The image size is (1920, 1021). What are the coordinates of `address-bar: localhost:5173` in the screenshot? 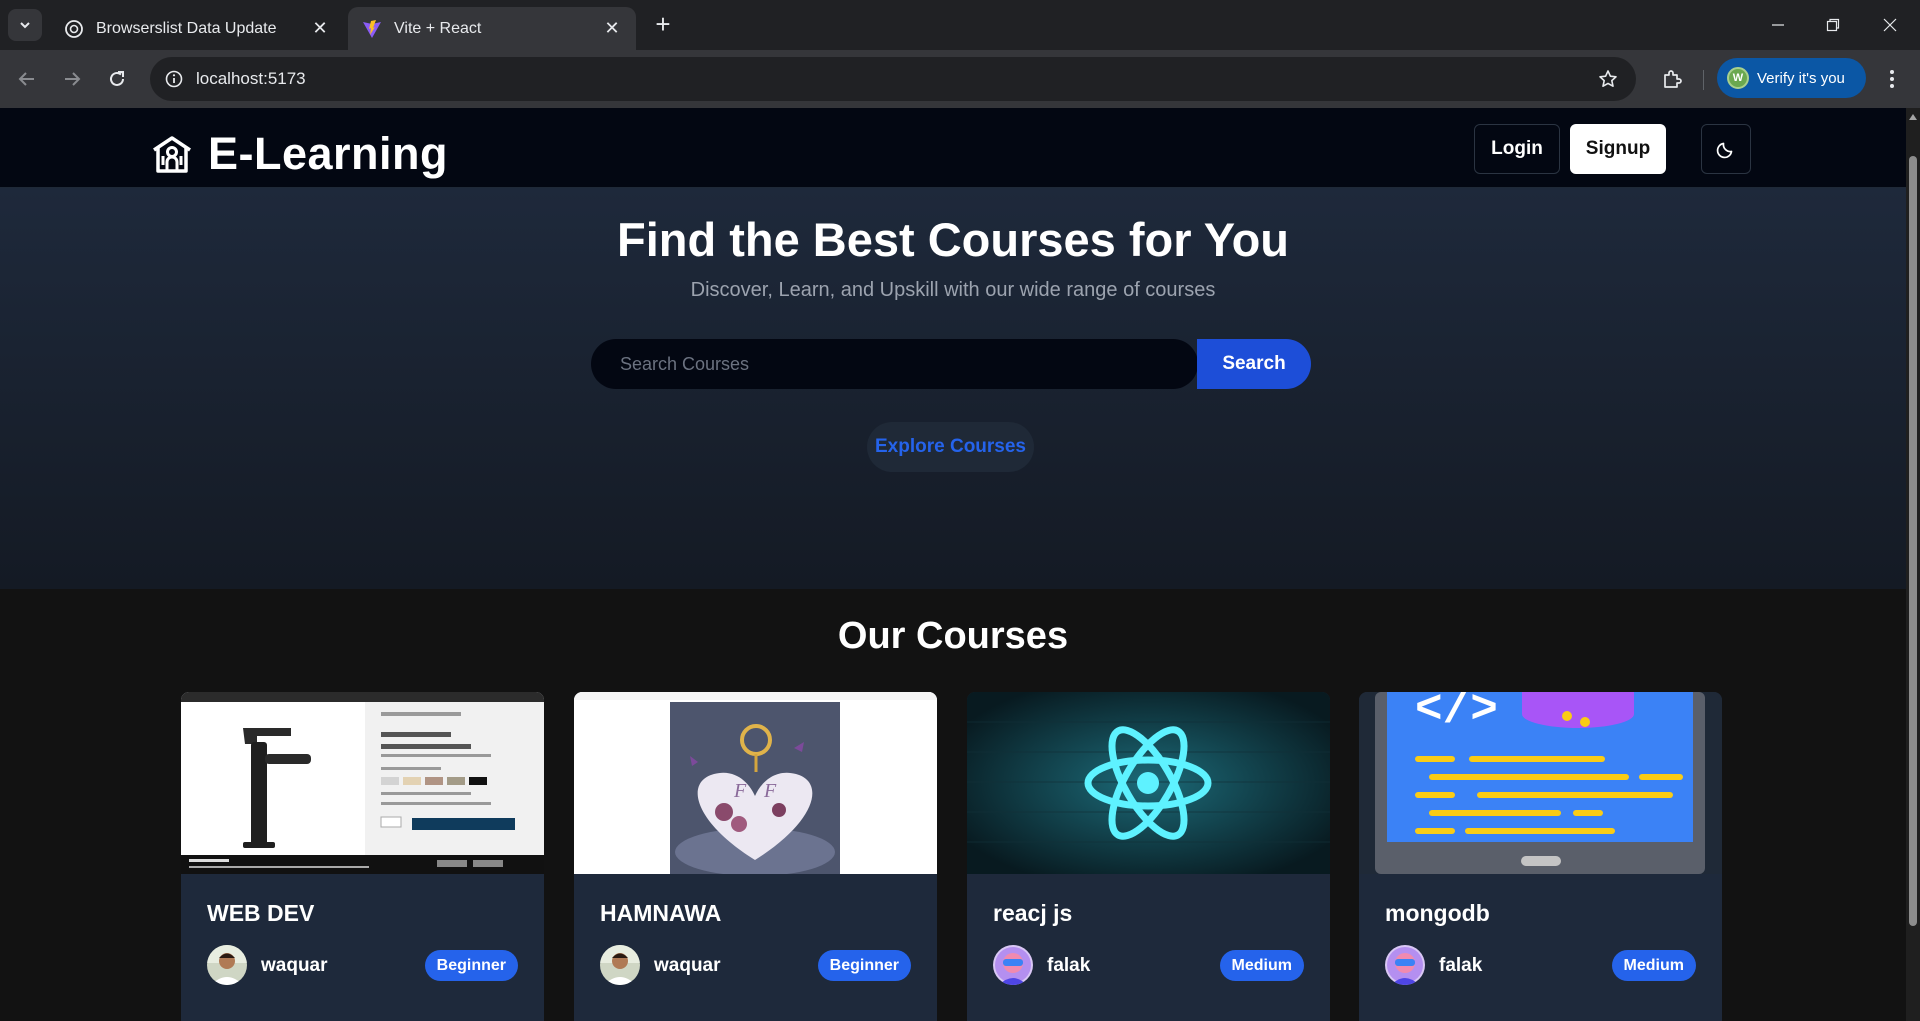 It's located at (893, 79).